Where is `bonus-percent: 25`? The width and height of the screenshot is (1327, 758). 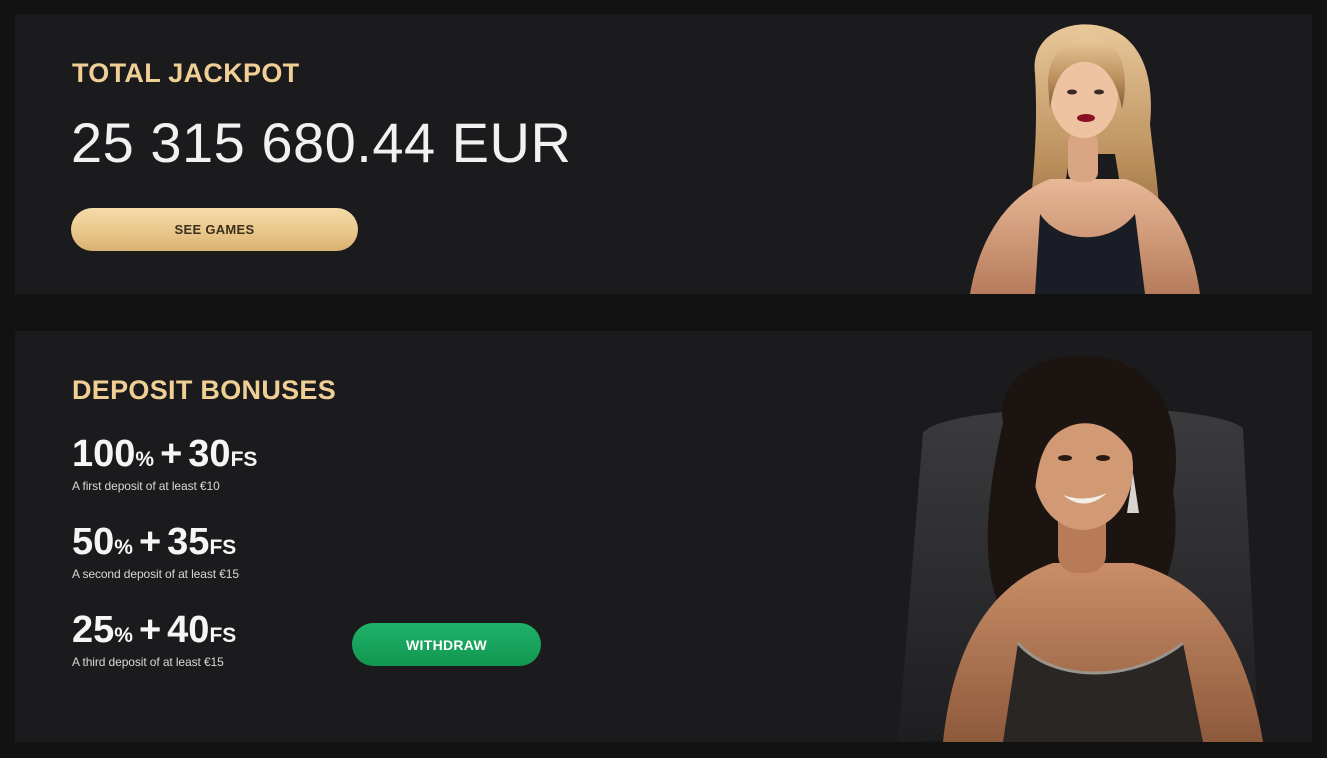 bonus-percent: 25 is located at coordinates (93, 630).